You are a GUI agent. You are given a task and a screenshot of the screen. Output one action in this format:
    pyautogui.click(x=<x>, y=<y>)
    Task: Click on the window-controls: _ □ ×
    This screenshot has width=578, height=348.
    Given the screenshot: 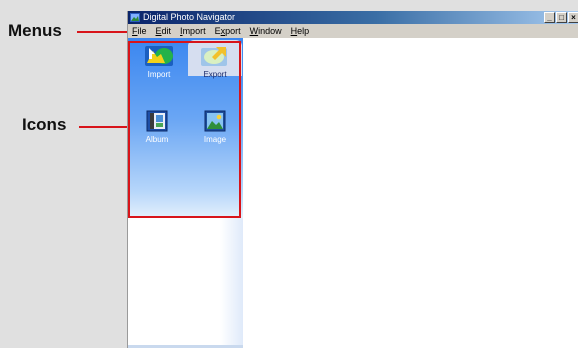 What is the action you would take?
    pyautogui.click(x=561, y=17)
    